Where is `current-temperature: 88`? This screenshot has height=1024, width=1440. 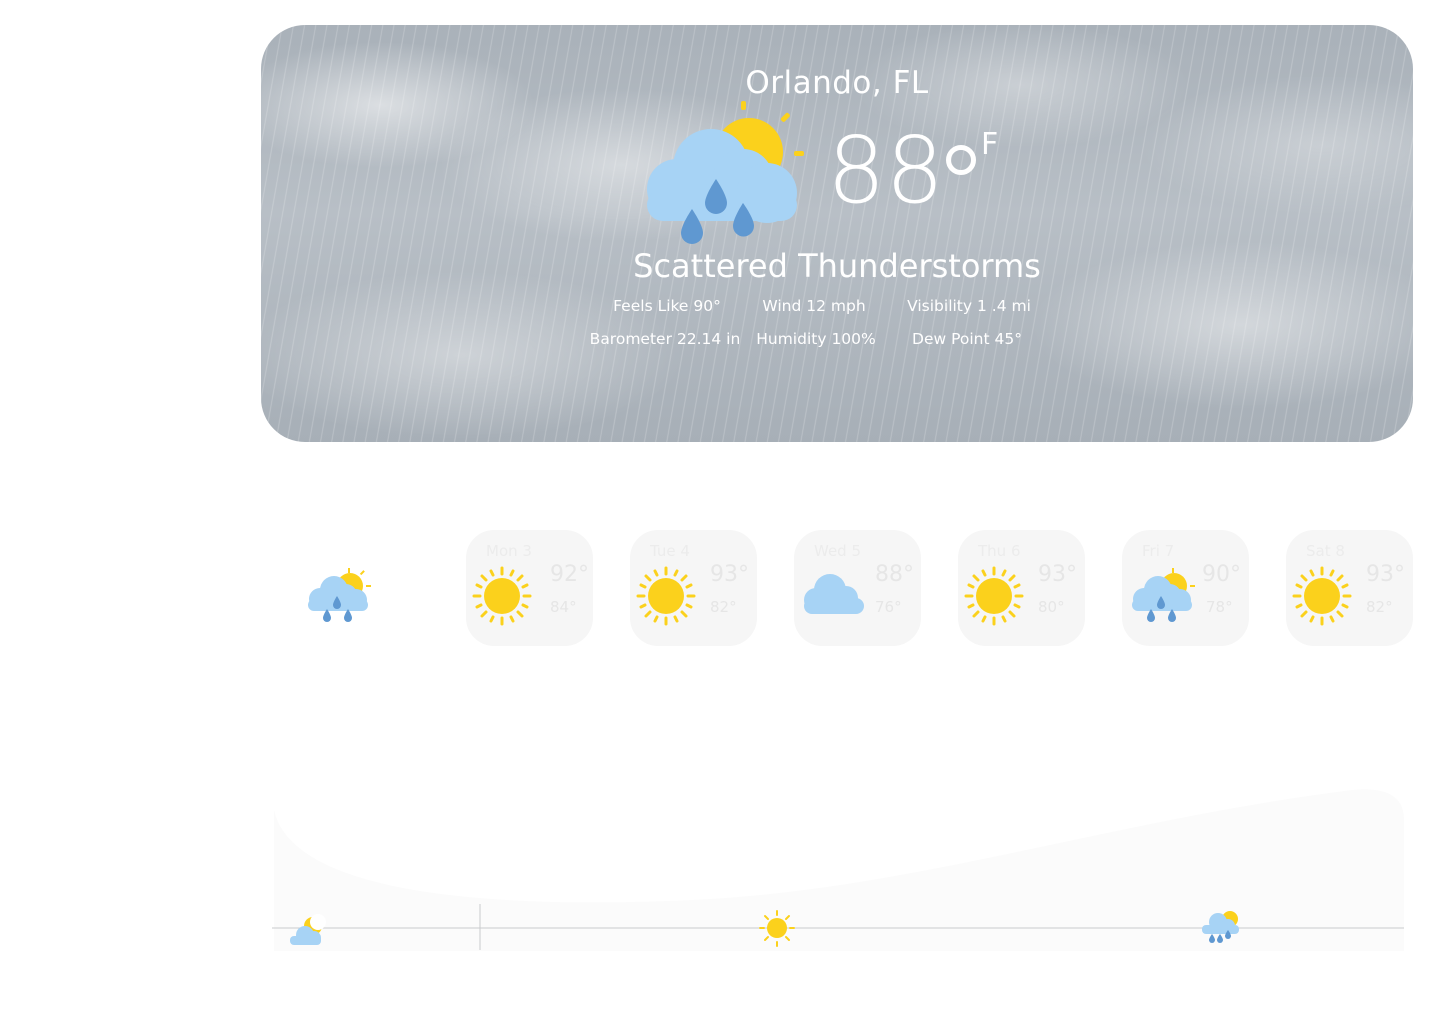
current-temperature: 88 is located at coordinates (886, 170).